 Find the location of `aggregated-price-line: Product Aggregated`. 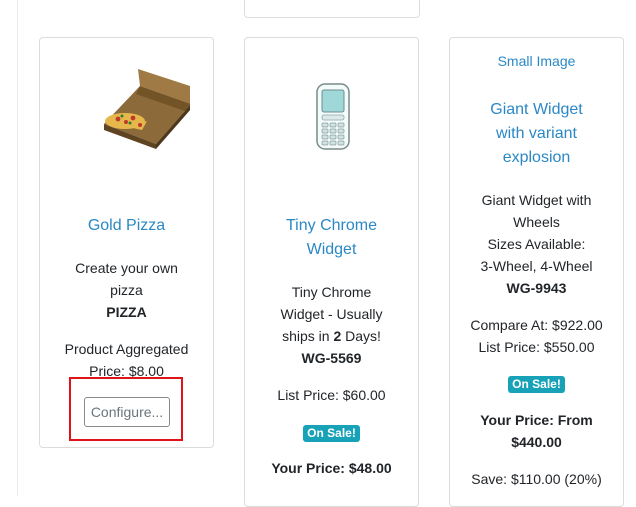

aggregated-price-line: Product Aggregated is located at coordinates (126, 349).